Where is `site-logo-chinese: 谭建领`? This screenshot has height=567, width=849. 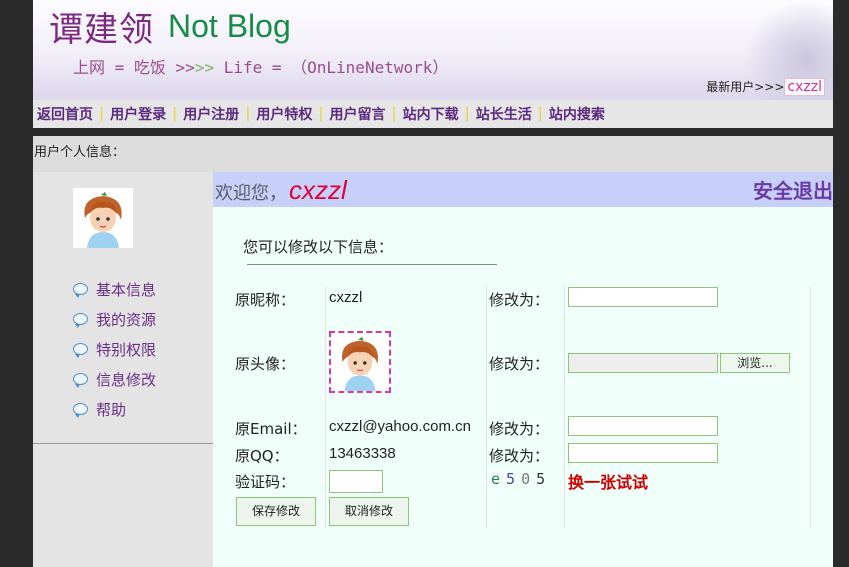
site-logo-chinese: 谭建领 is located at coordinates (101, 26).